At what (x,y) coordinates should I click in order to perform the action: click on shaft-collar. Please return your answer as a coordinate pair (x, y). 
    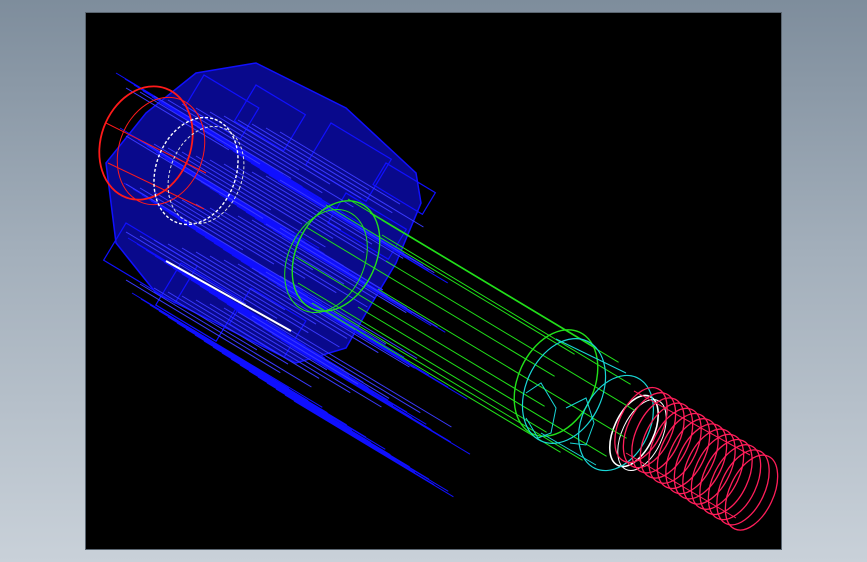
    Looking at the image, I should click on (587, 405).